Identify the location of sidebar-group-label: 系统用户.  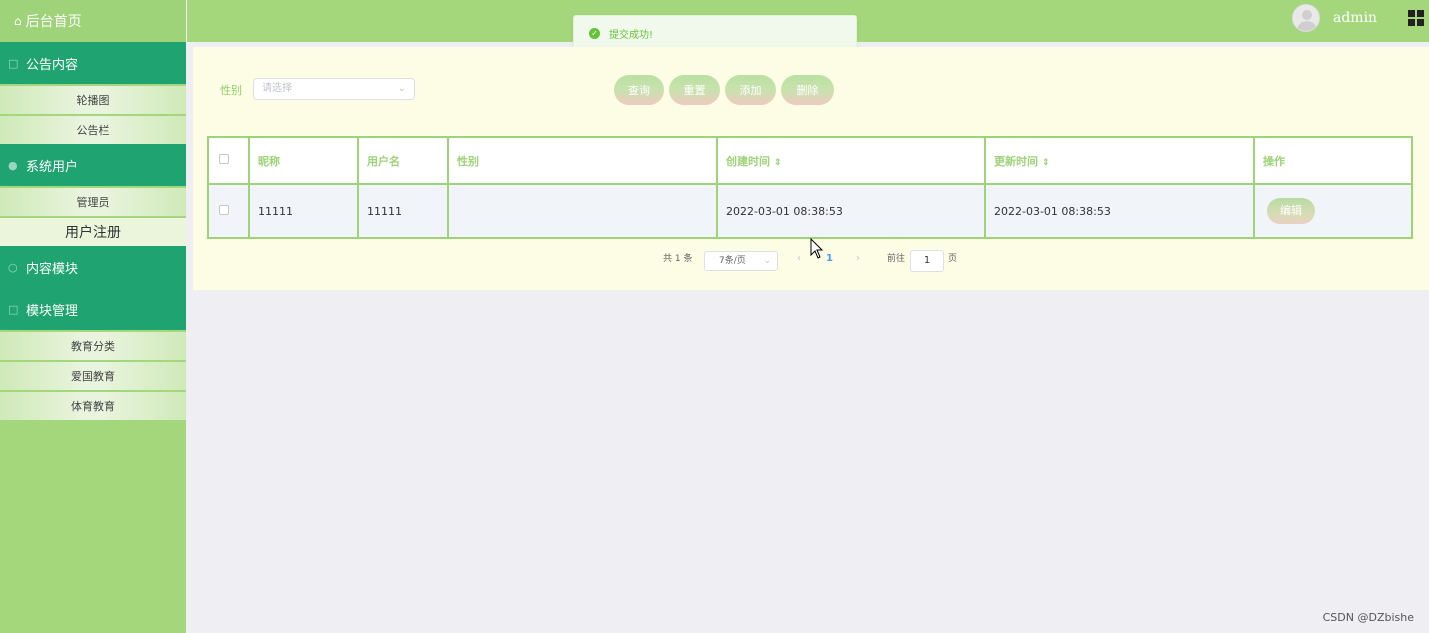
(52, 167).